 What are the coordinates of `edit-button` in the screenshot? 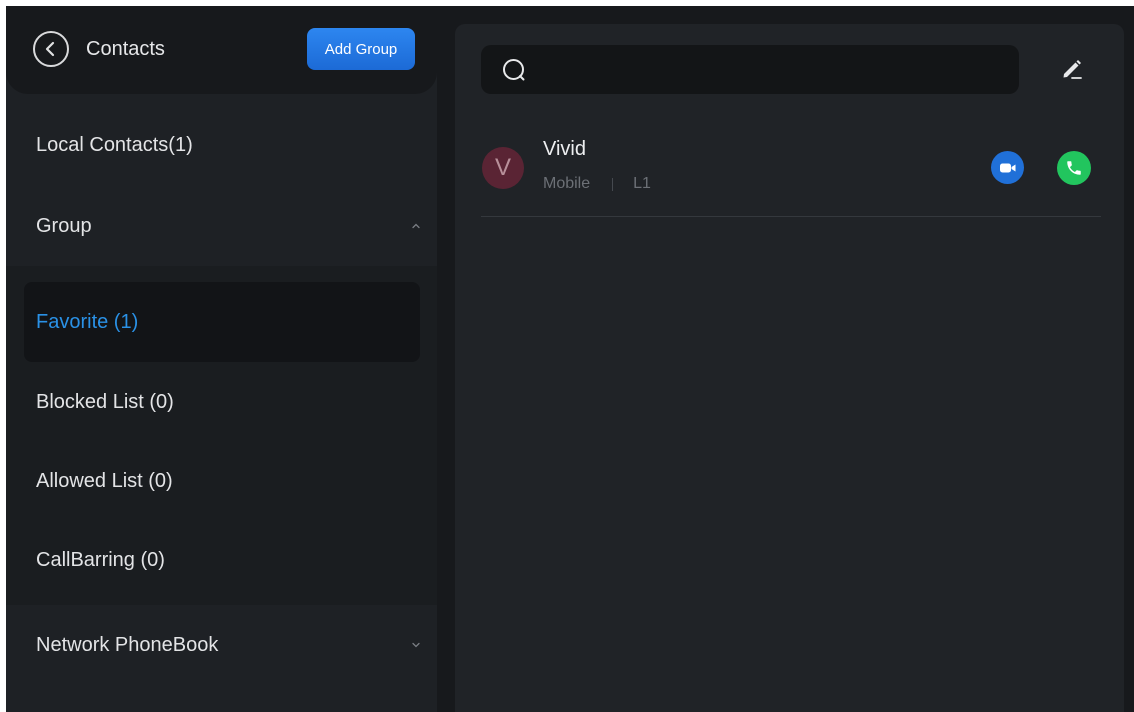 It's located at (1072, 68).